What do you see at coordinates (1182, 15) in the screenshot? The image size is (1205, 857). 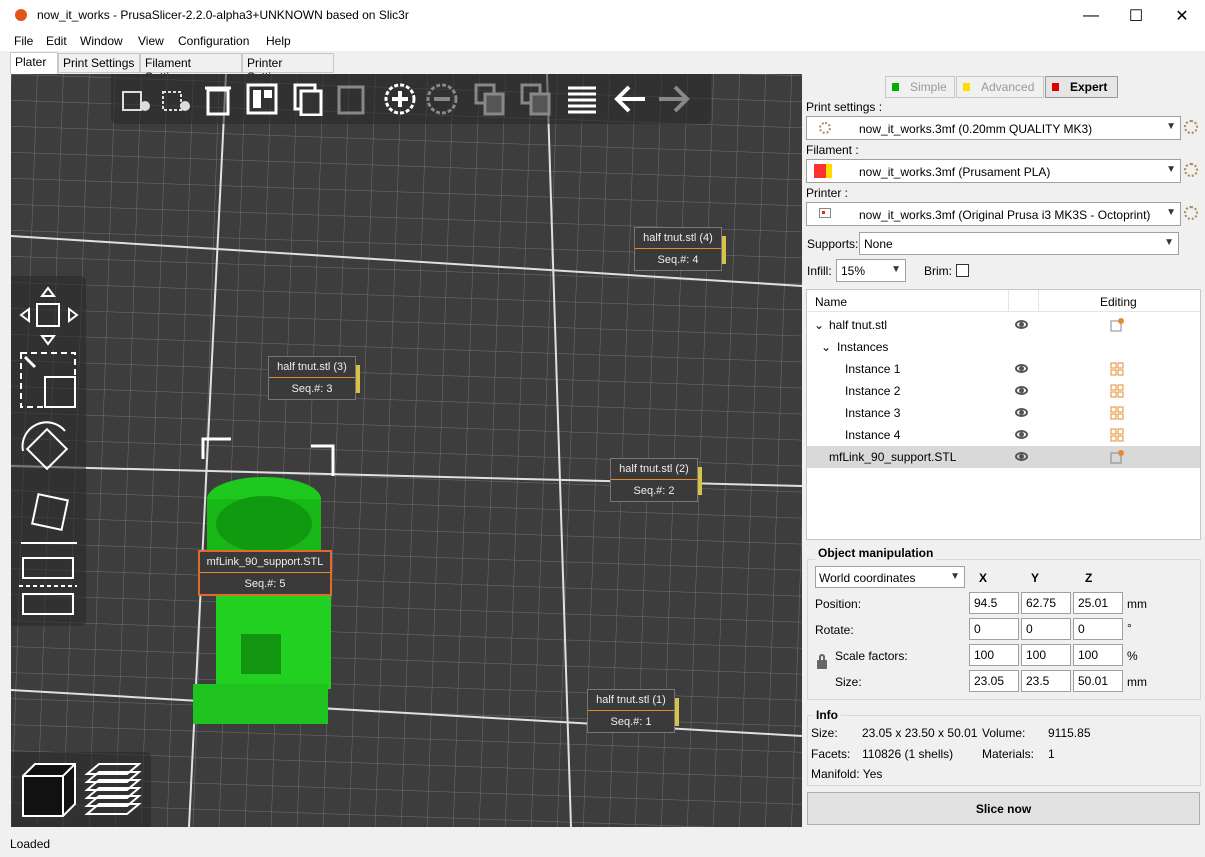 I see `close-button: ✕` at bounding box center [1182, 15].